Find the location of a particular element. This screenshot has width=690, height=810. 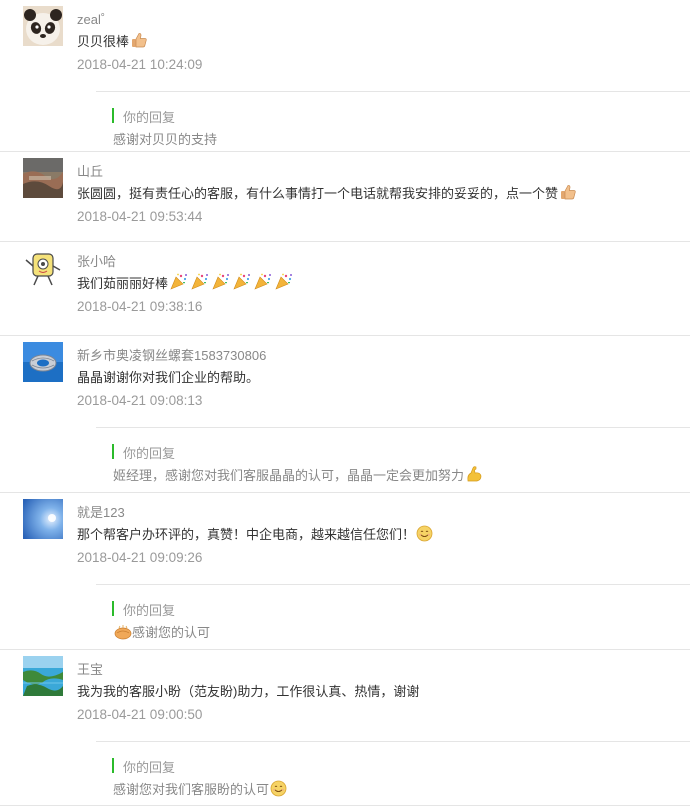

comment-text: 晶晶谢谢你对我们企业的帮助。 is located at coordinates (168, 377).